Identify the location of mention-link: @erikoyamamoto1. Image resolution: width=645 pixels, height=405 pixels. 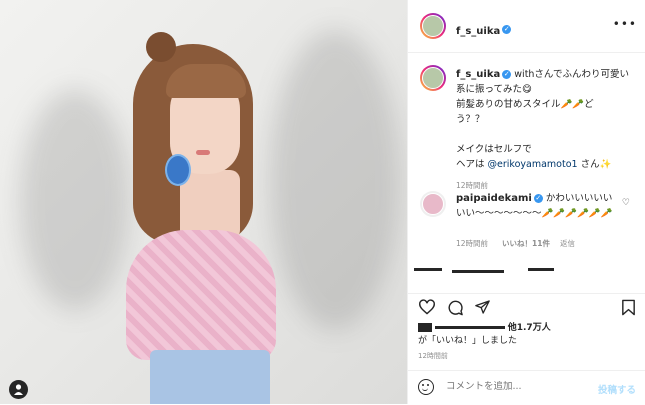
(533, 164).